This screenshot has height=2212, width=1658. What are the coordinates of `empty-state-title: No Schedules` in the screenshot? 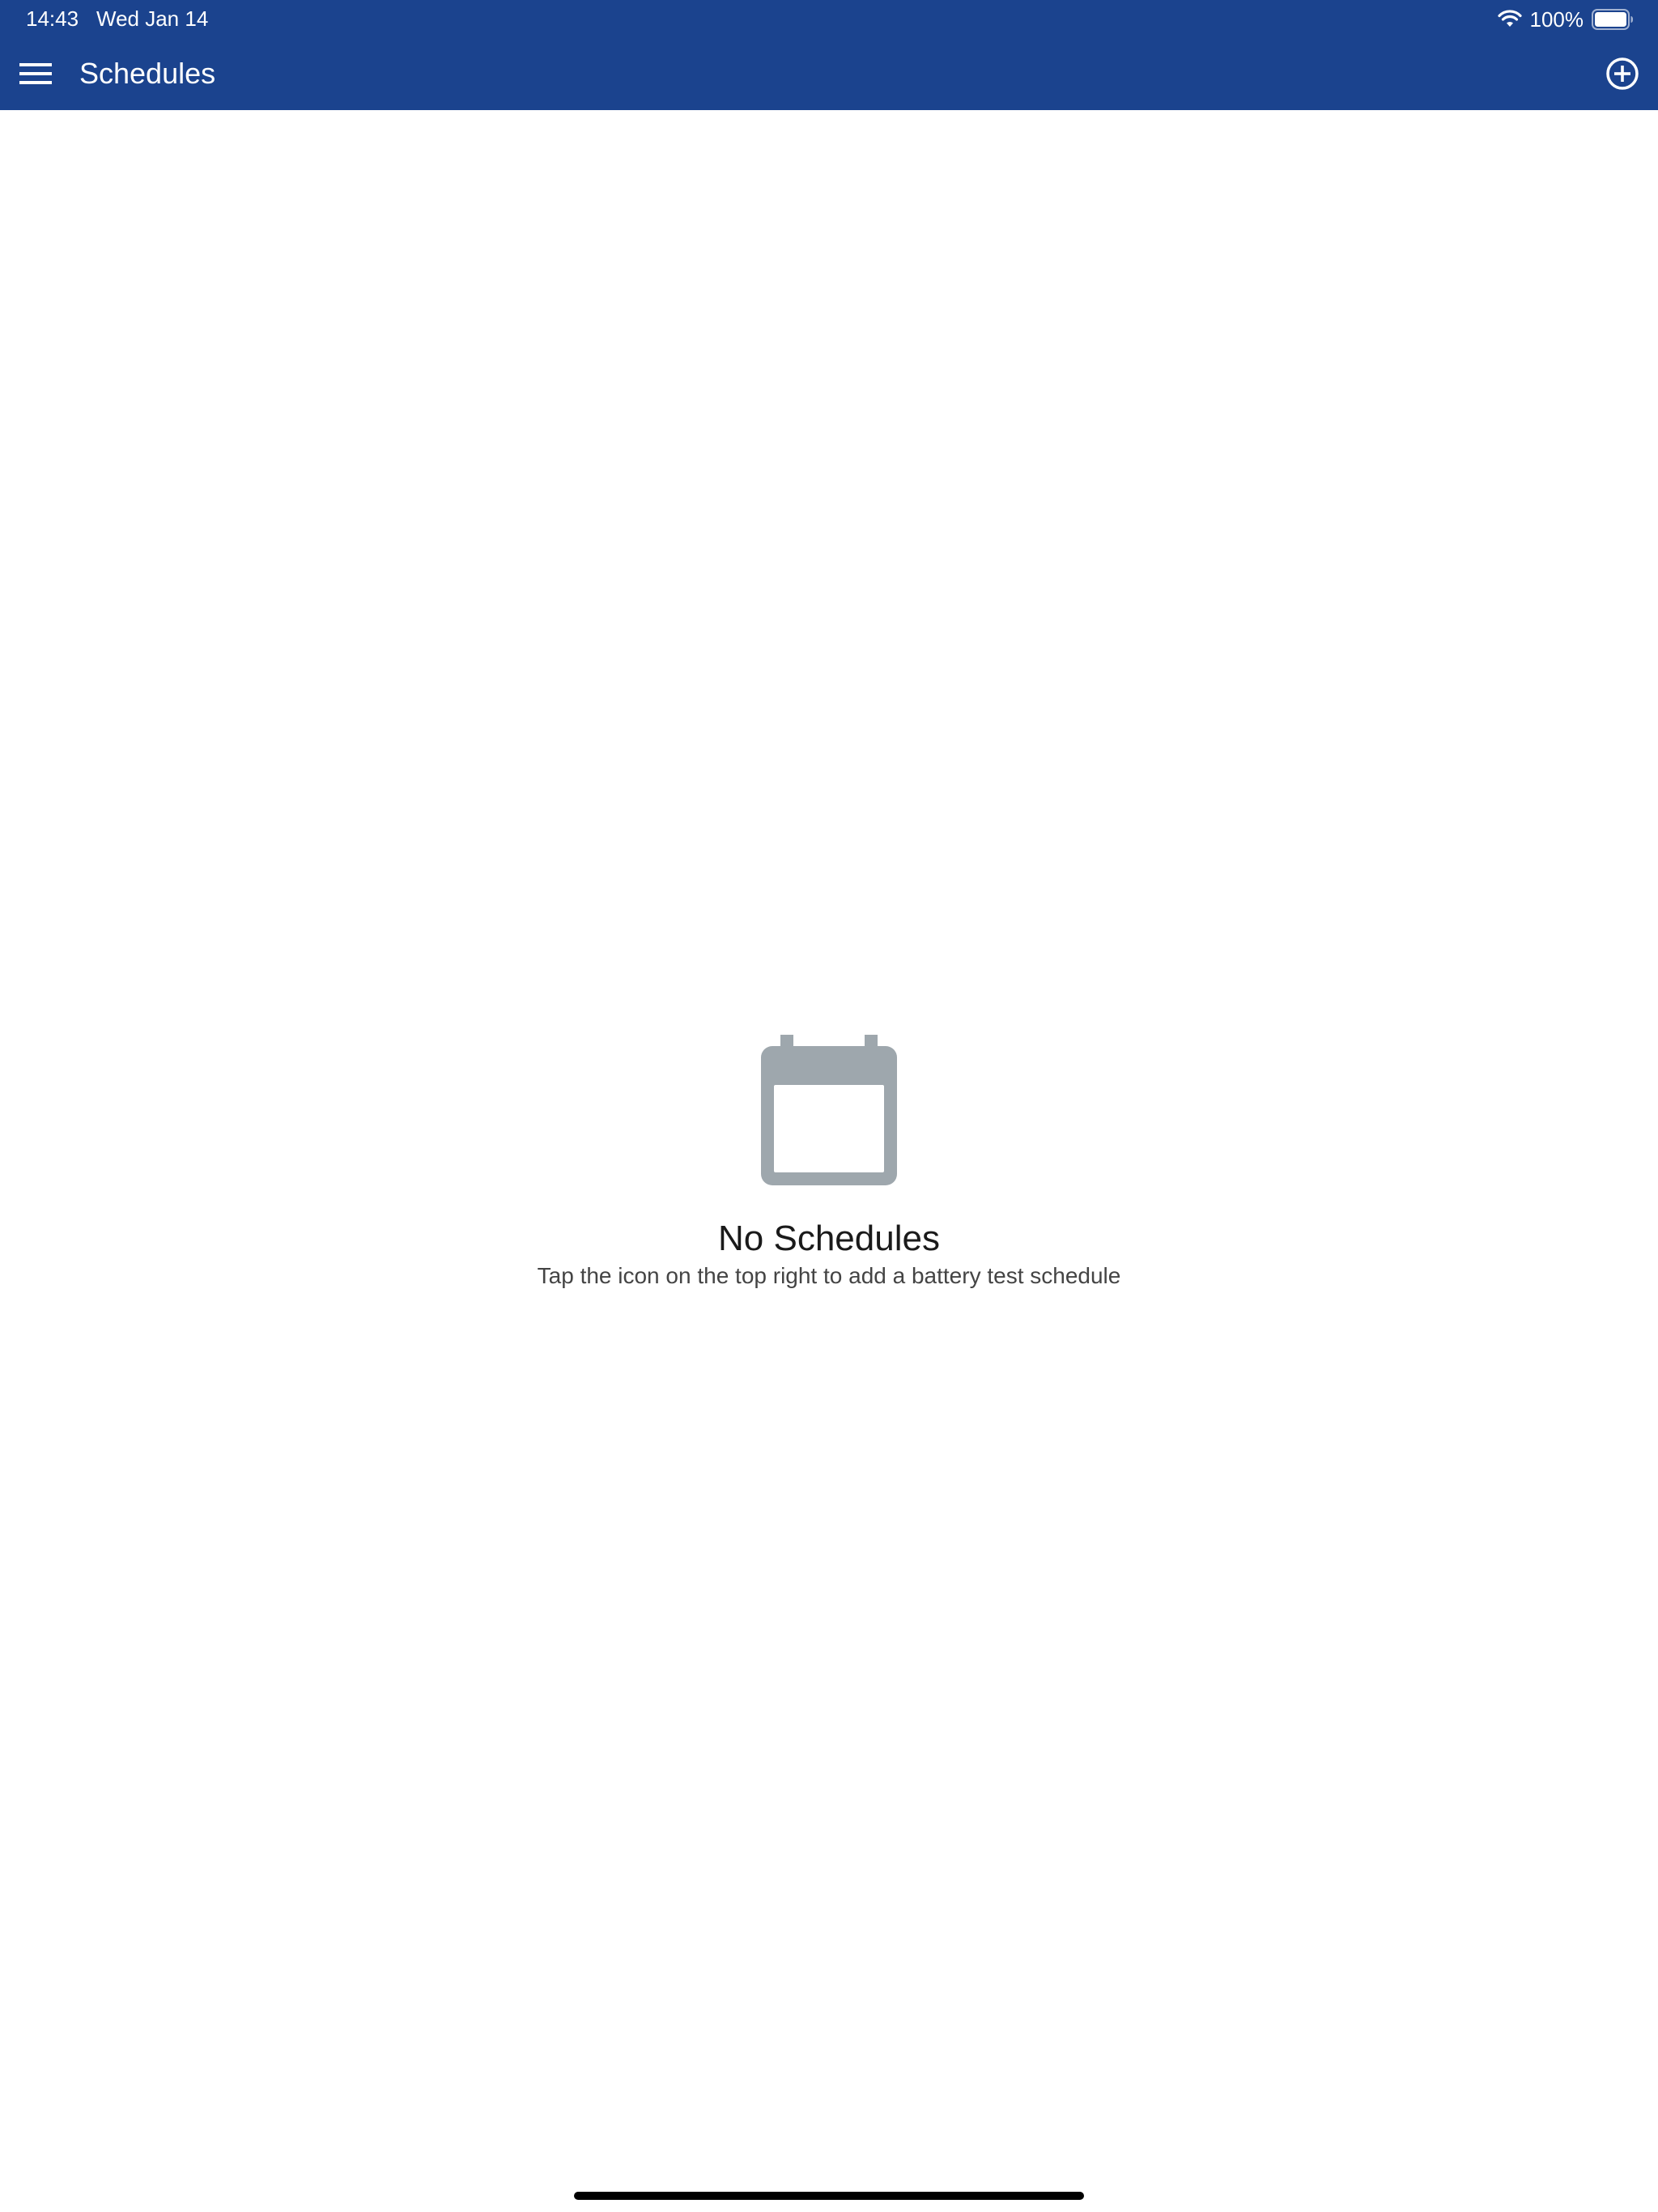 It's located at (829, 1238).